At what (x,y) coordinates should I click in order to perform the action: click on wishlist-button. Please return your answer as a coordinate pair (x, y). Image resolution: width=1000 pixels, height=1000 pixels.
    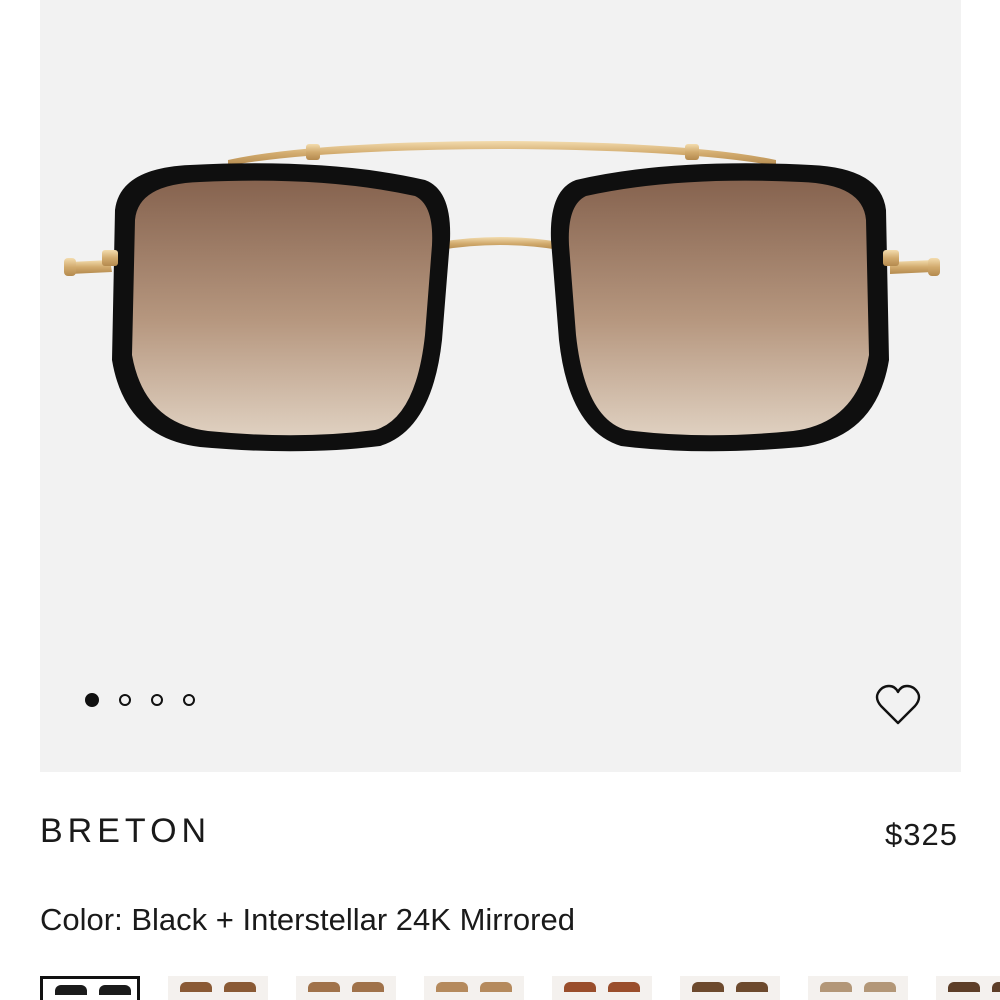
    Looking at the image, I should click on (898, 705).